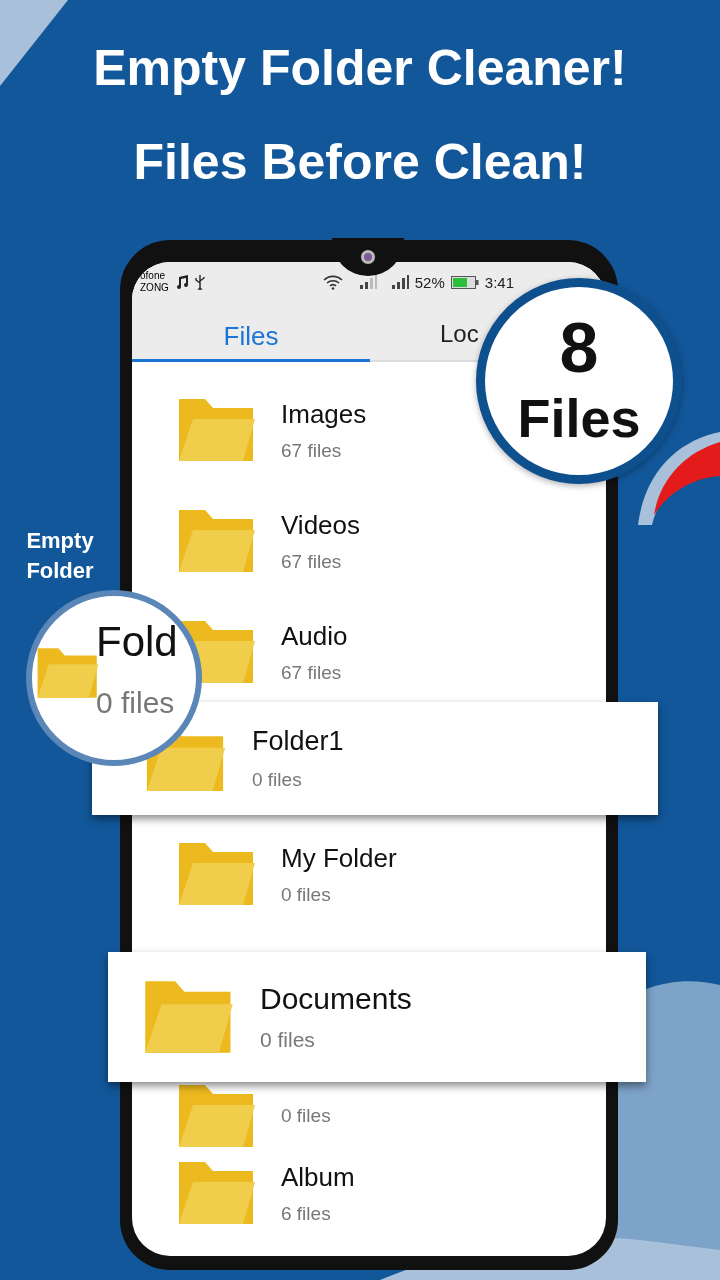  Describe the element at coordinates (464, 282) in the screenshot. I see `battery-icon` at that location.